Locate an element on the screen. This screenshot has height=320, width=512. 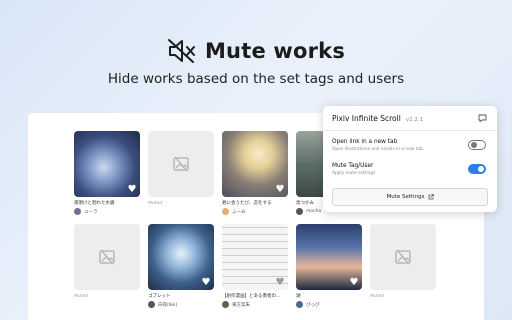
speaker-muted-icon is located at coordinates (181, 51).